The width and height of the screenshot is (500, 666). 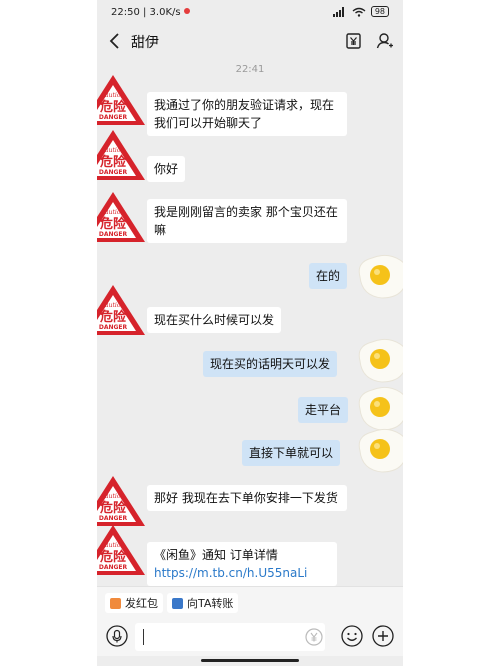 What do you see at coordinates (247, 221) in the screenshot?
I see `message-bubble: 我是刚刚留言的卖家 那个宝贝还在嘛` at bounding box center [247, 221].